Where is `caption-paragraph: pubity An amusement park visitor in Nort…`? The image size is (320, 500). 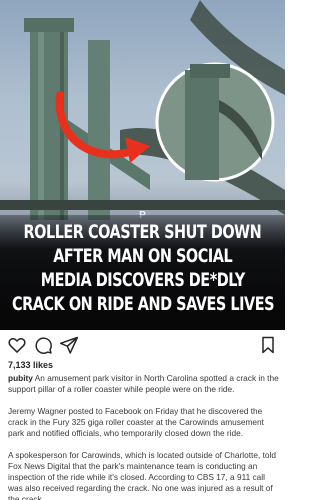
caption-paragraph: pubity An amusement park visitor in Nort… is located at coordinates (144, 384).